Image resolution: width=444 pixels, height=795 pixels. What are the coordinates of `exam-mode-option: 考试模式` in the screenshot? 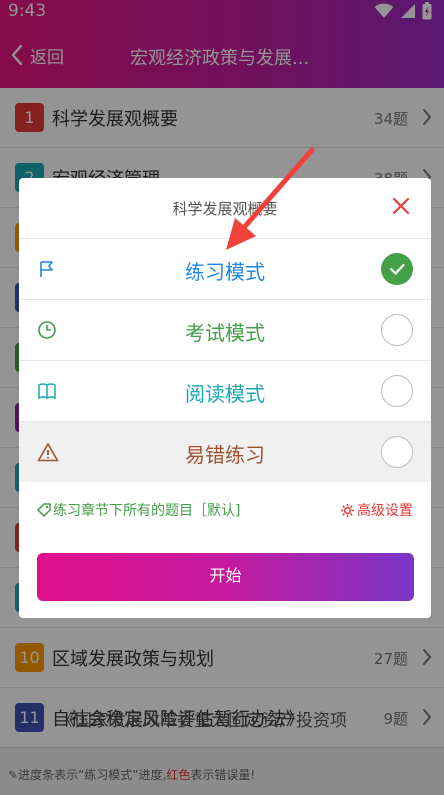 It's located at (225, 329).